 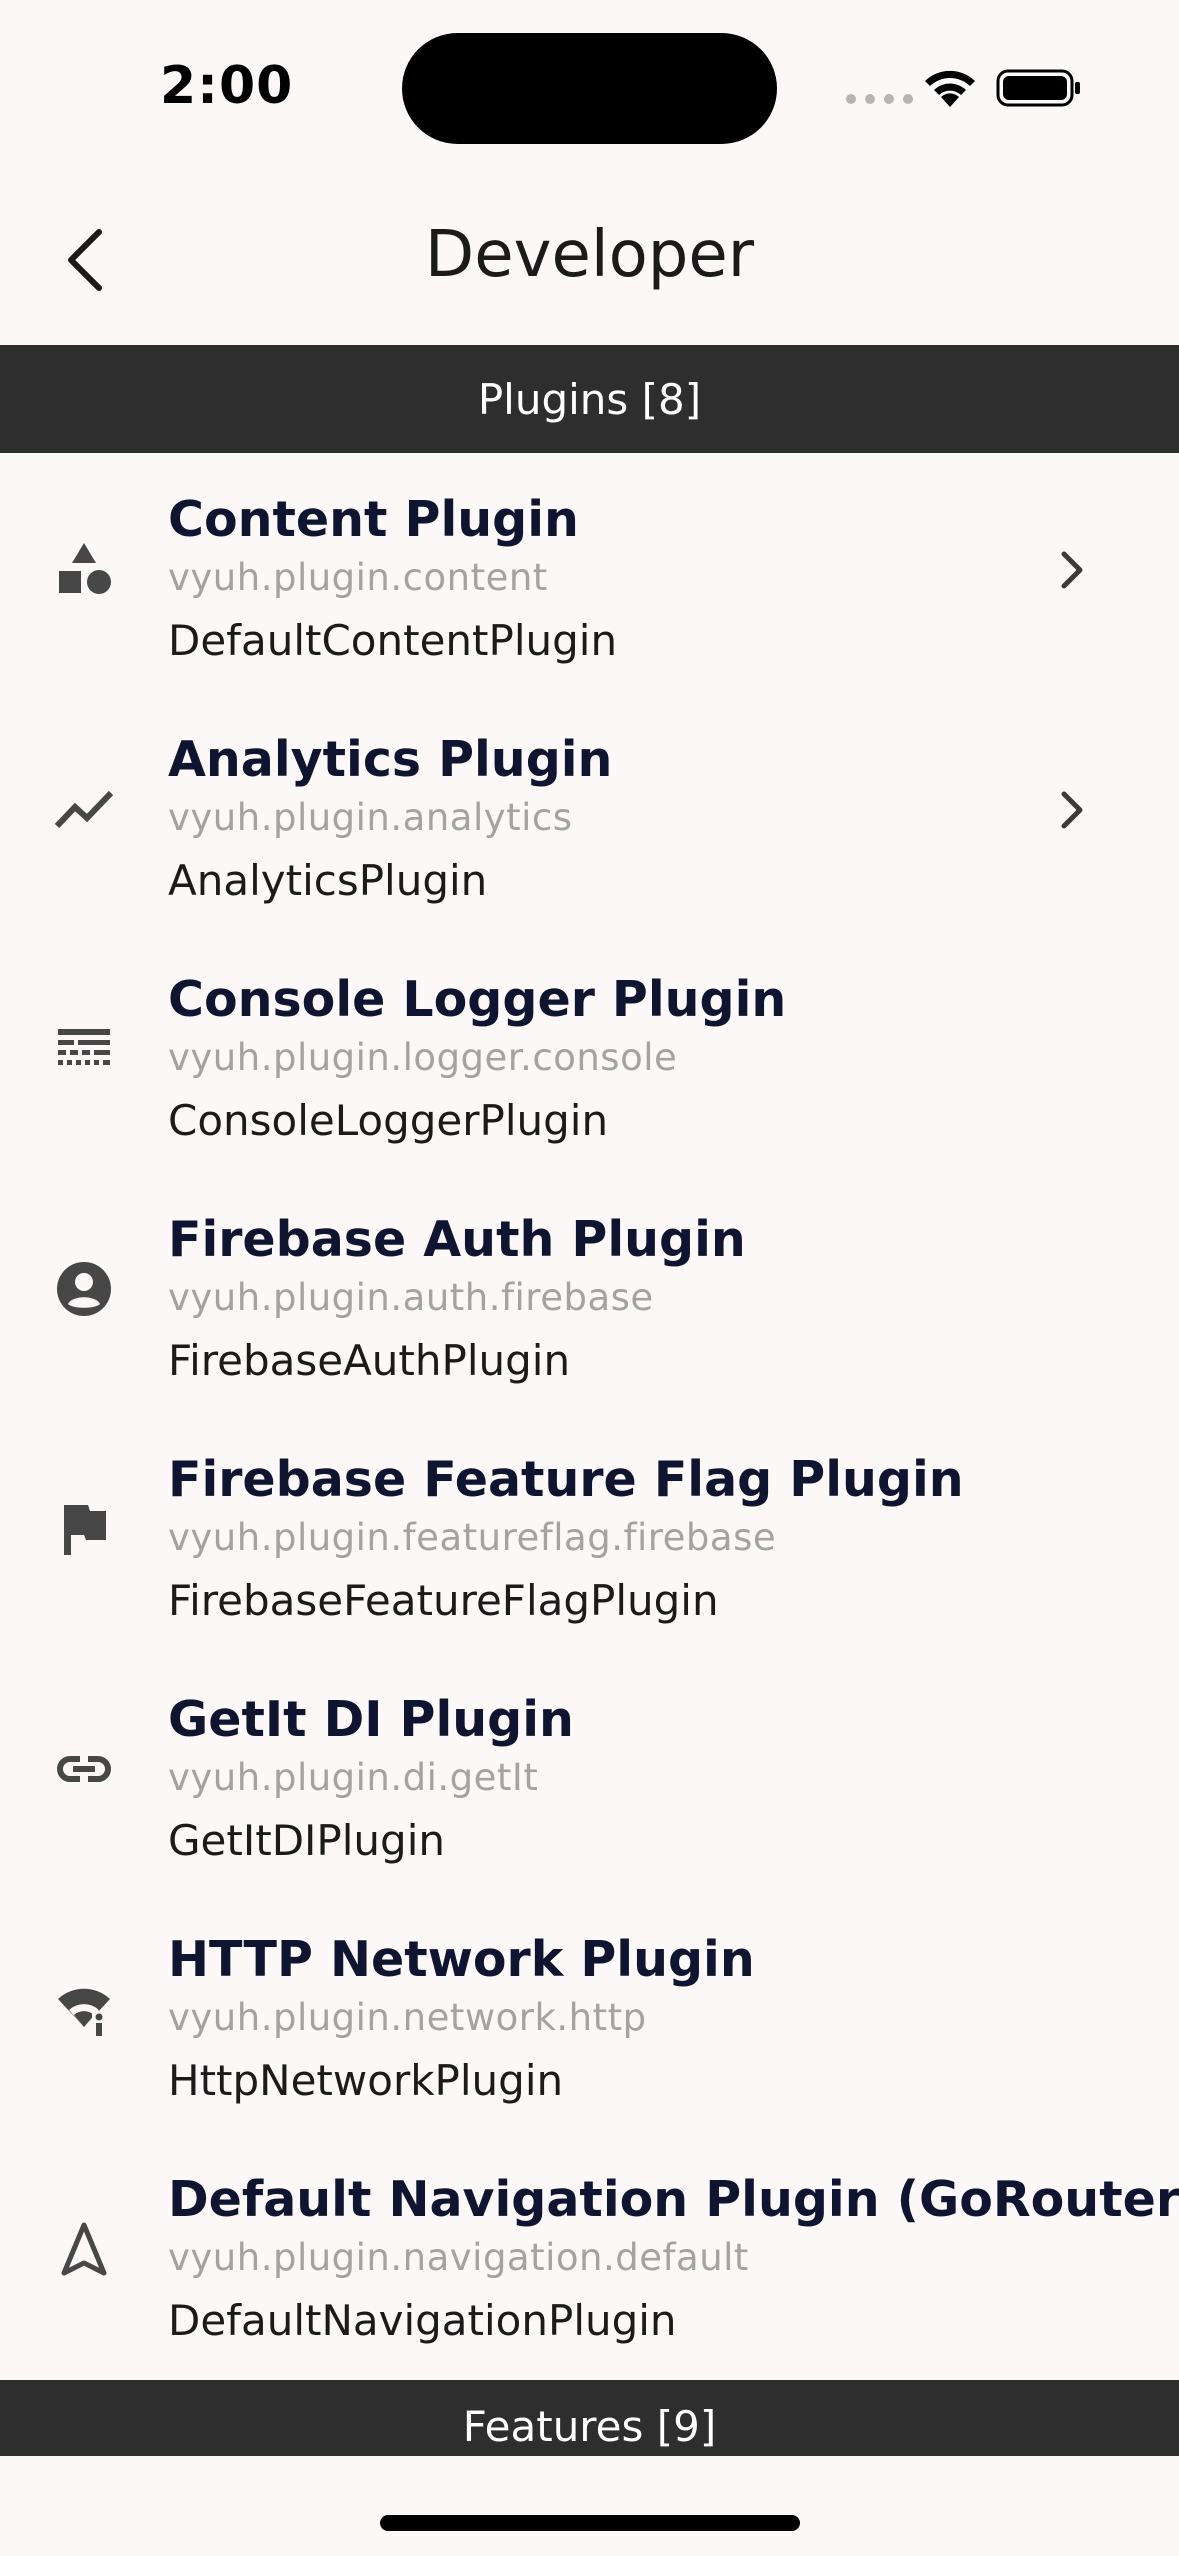 I want to click on app-bar: Developer, so click(x=589, y=257).